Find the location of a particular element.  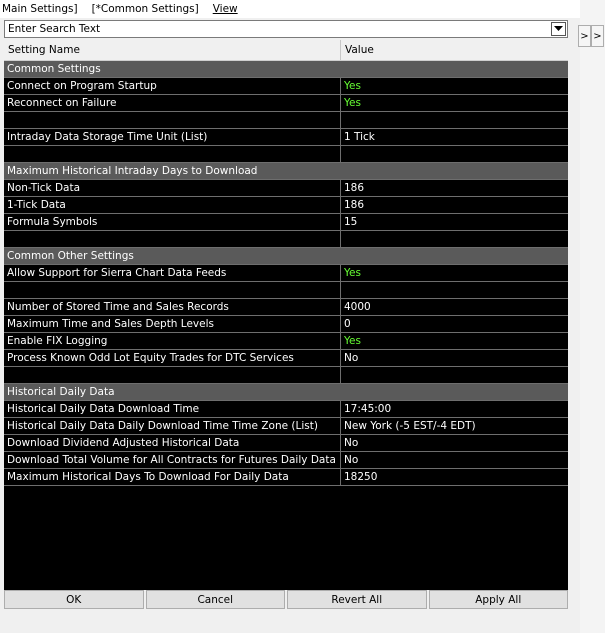

column-header-value: Value is located at coordinates (454, 50).